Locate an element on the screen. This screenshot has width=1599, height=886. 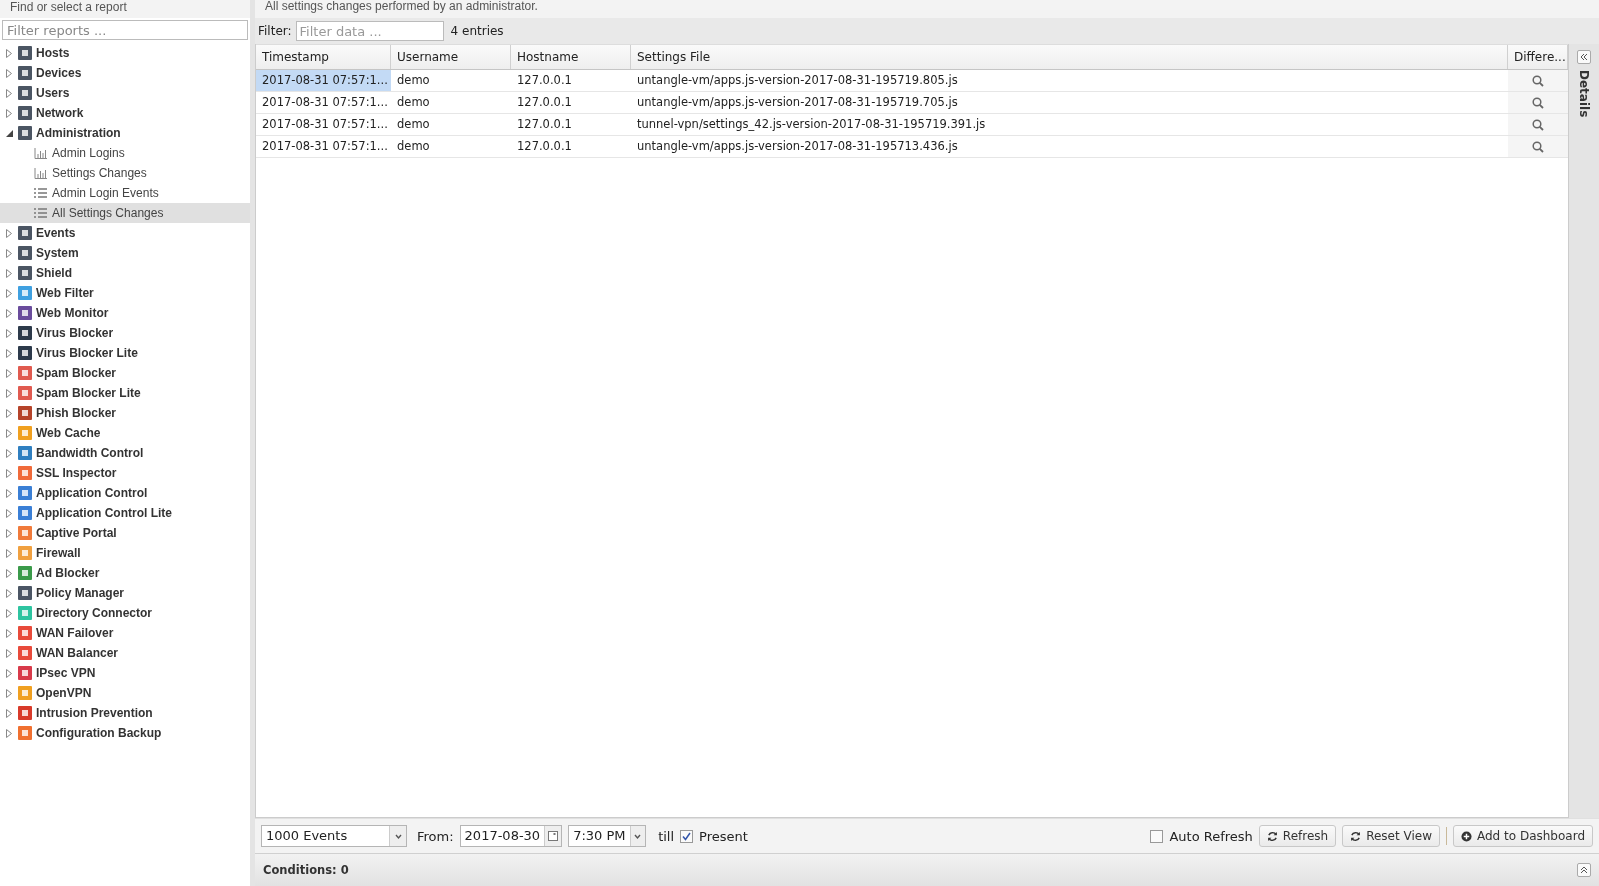
tree-item: Virus Blocker is located at coordinates (125, 333).